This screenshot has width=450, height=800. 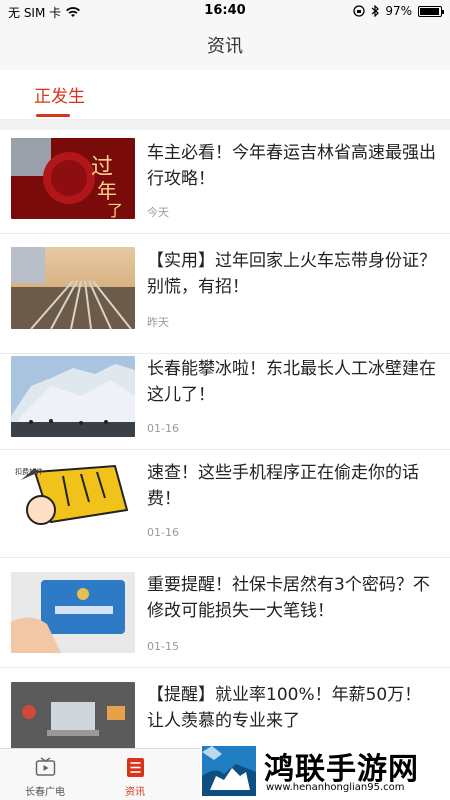 I want to click on train-station-image, so click(x=73, y=288).